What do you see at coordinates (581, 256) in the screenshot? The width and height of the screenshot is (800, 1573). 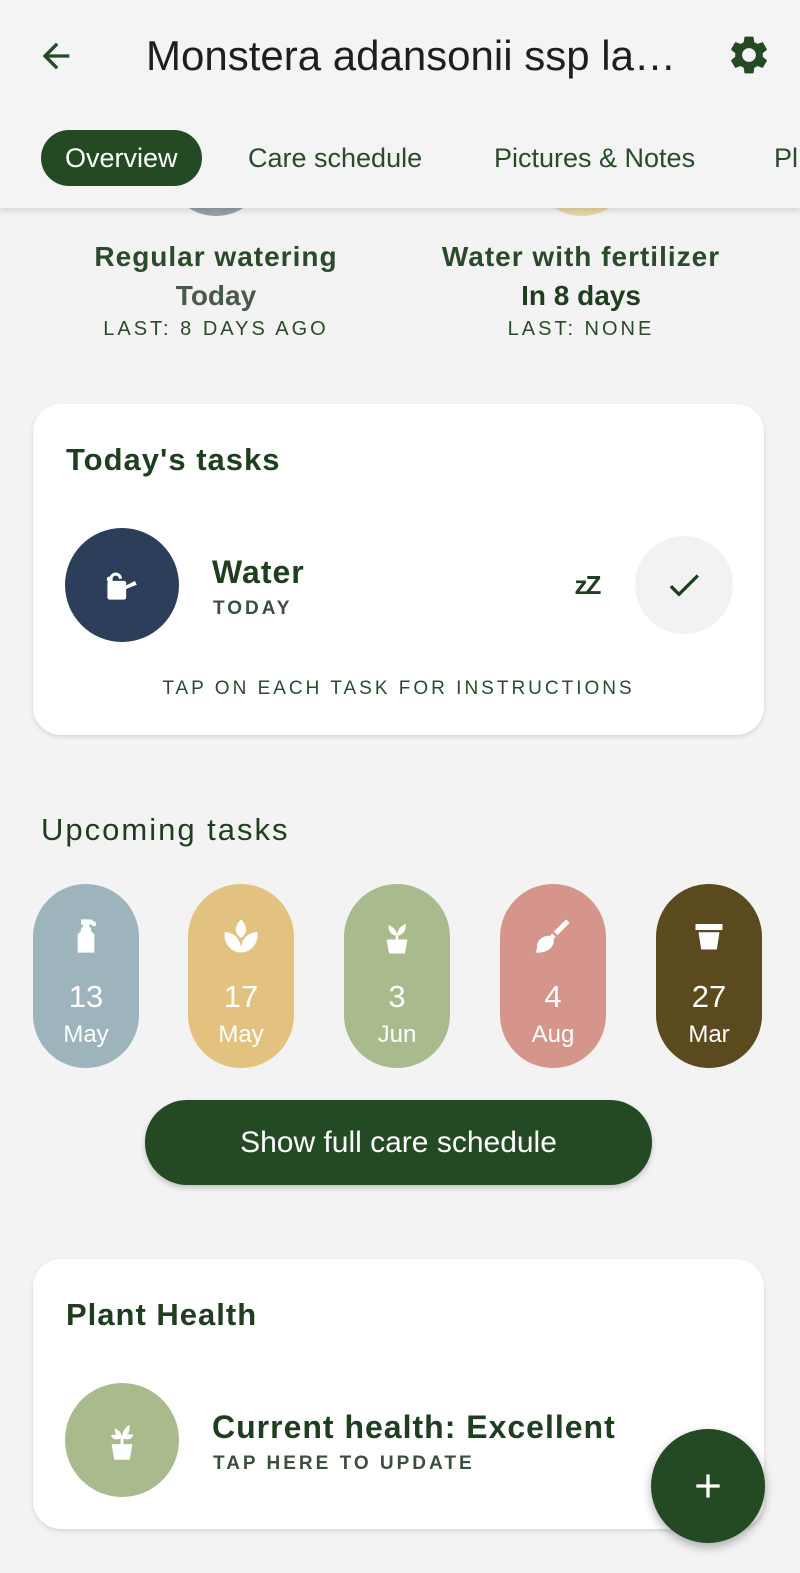 I see `summary-name: Water with fertilizer` at bounding box center [581, 256].